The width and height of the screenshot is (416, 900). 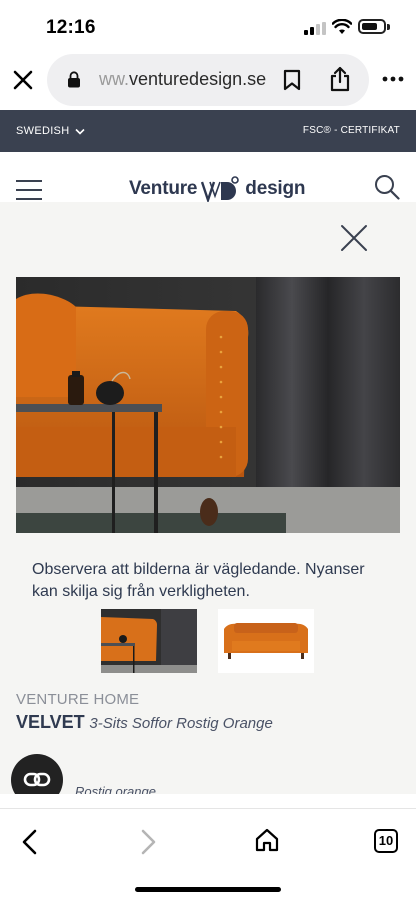 I want to click on site-header: Venture design, so click(x=208, y=177).